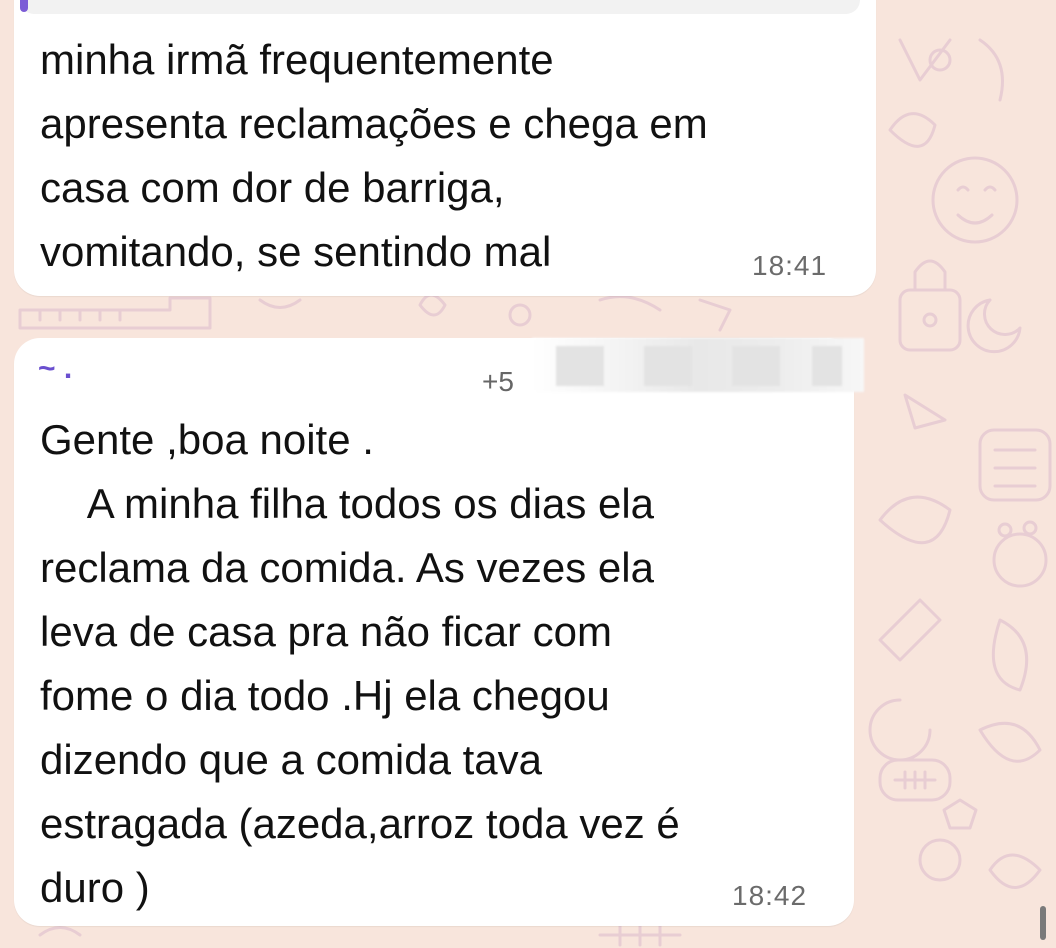 The width and height of the screenshot is (1056, 948). I want to click on calendar-doodle-icon, so click(1015, 465).